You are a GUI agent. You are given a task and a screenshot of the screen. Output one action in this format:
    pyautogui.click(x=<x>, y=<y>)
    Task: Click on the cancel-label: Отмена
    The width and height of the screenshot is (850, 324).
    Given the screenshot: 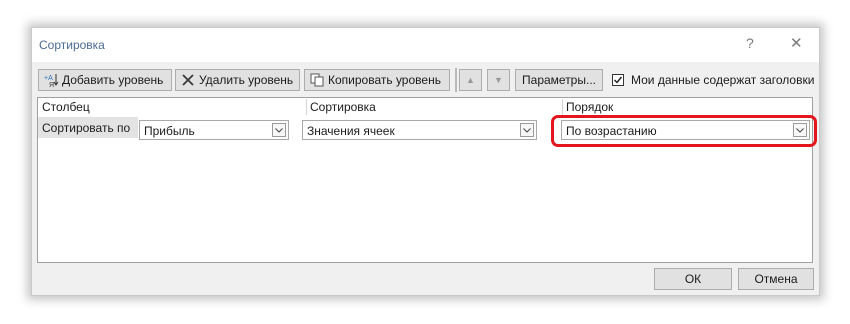 What is the action you would take?
    pyautogui.click(x=776, y=279)
    